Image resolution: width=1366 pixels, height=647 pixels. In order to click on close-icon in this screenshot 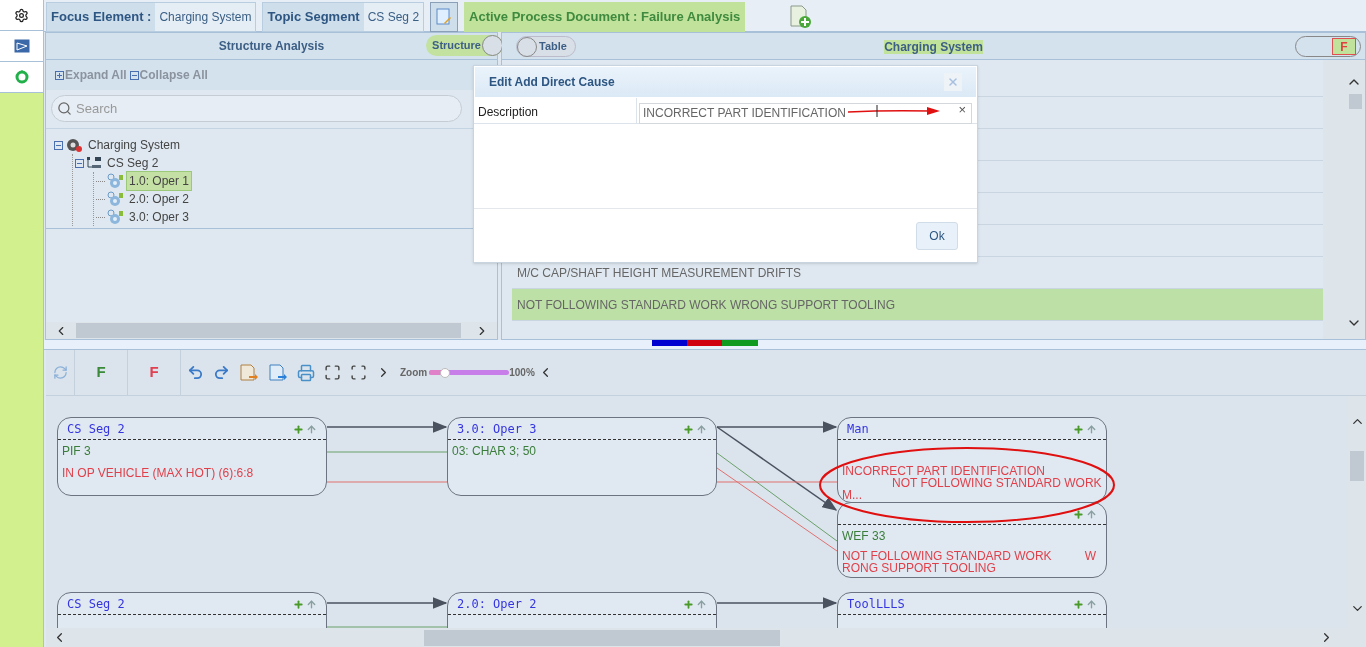, I will do `click(953, 82)`.